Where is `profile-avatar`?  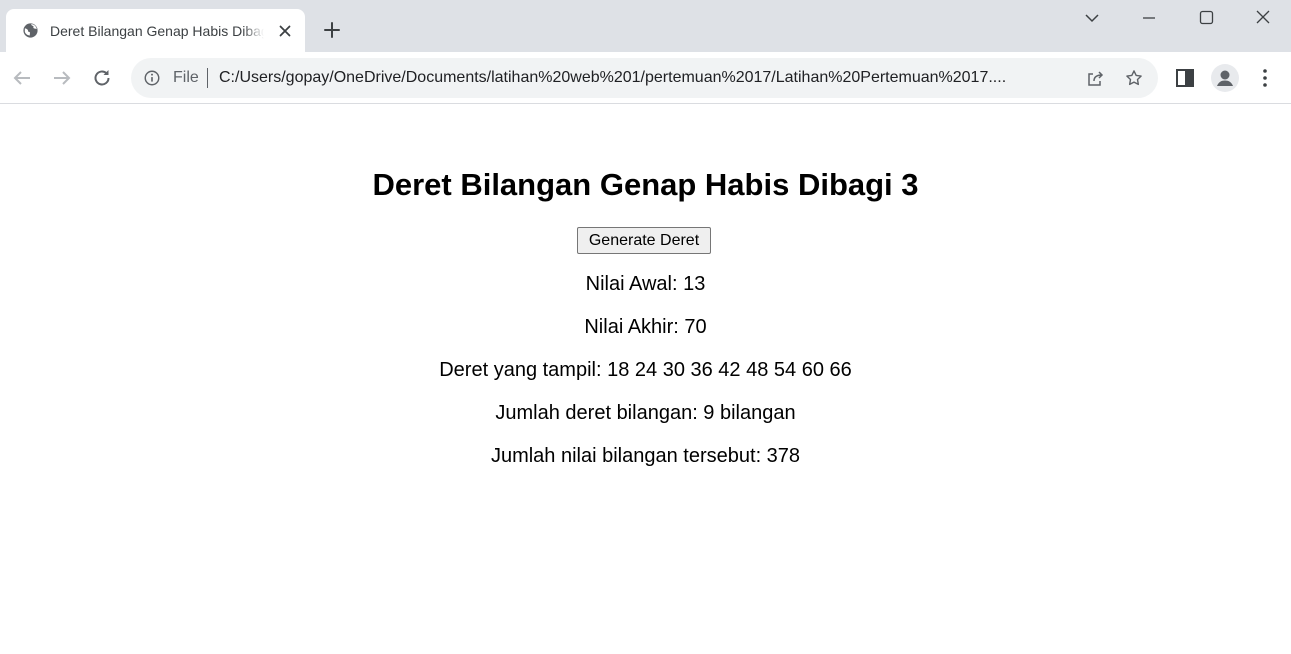 profile-avatar is located at coordinates (1225, 78).